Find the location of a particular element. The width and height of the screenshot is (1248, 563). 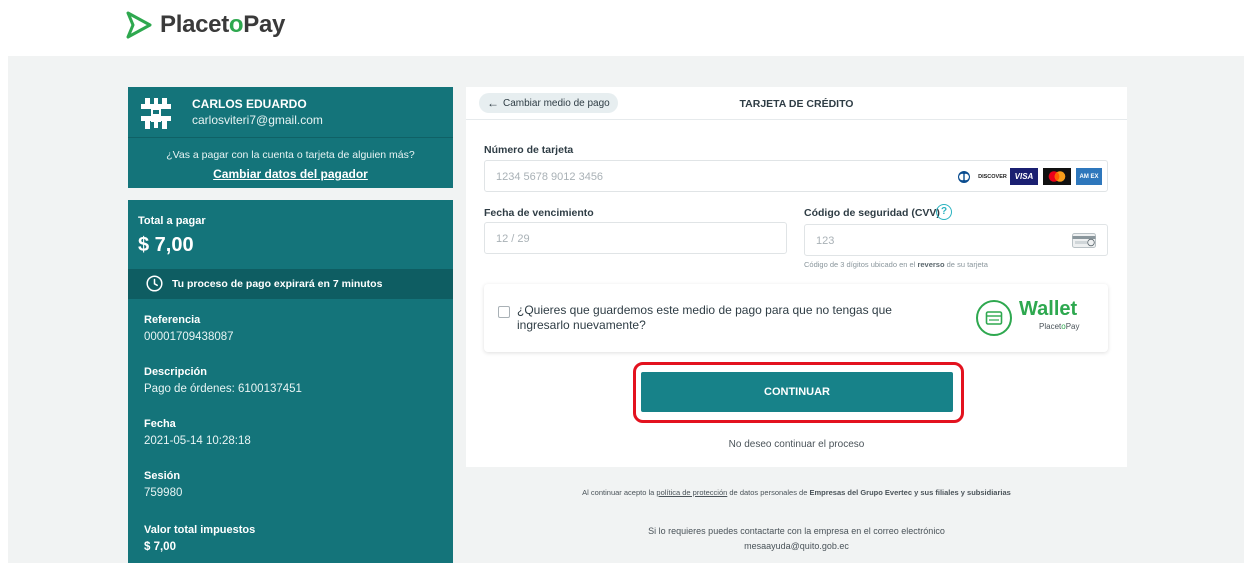

placetopay-logo: PlacetoPay is located at coordinates (204, 25).